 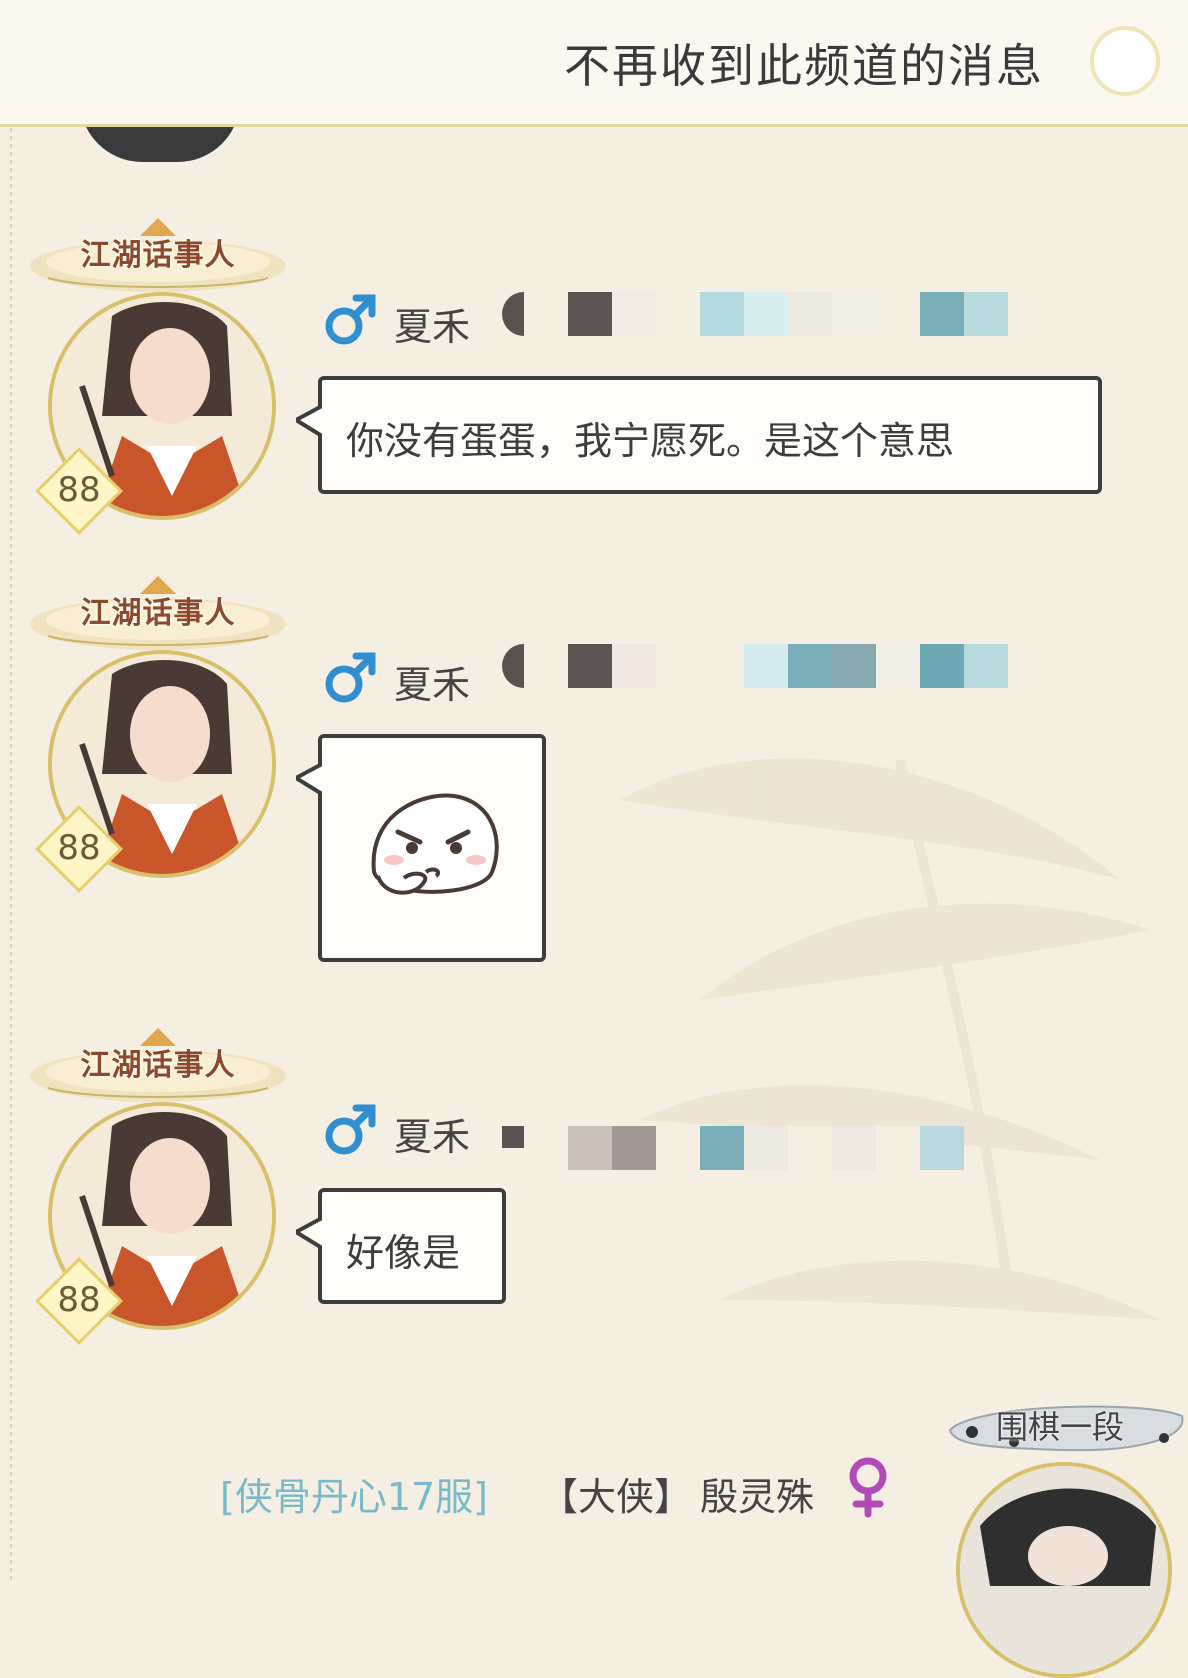 What do you see at coordinates (11, 856) in the screenshot?
I see `left-rail` at bounding box center [11, 856].